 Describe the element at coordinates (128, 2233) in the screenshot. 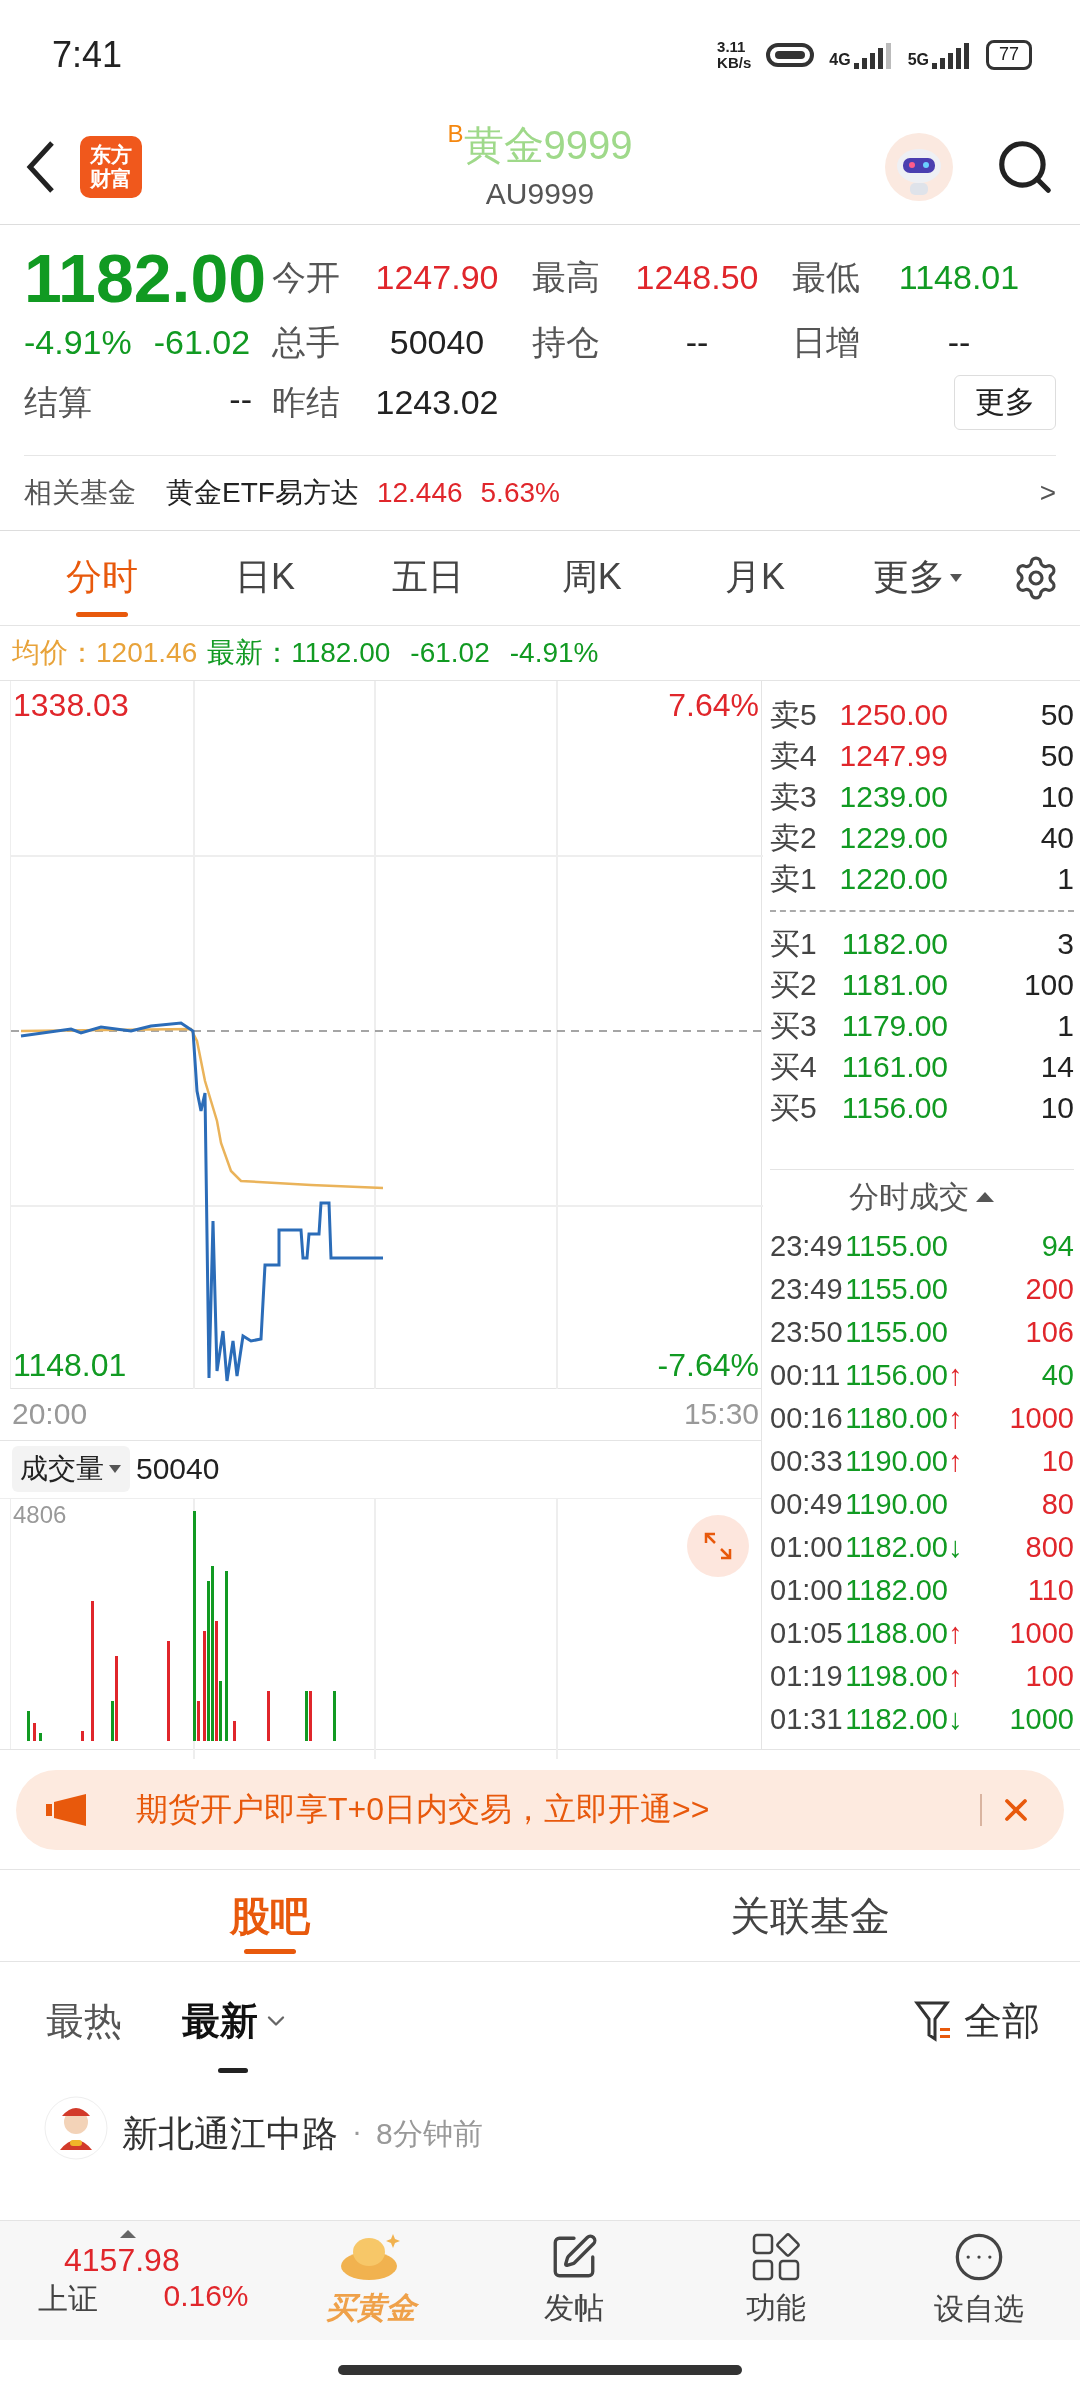

I see `up-caret-icon` at that location.